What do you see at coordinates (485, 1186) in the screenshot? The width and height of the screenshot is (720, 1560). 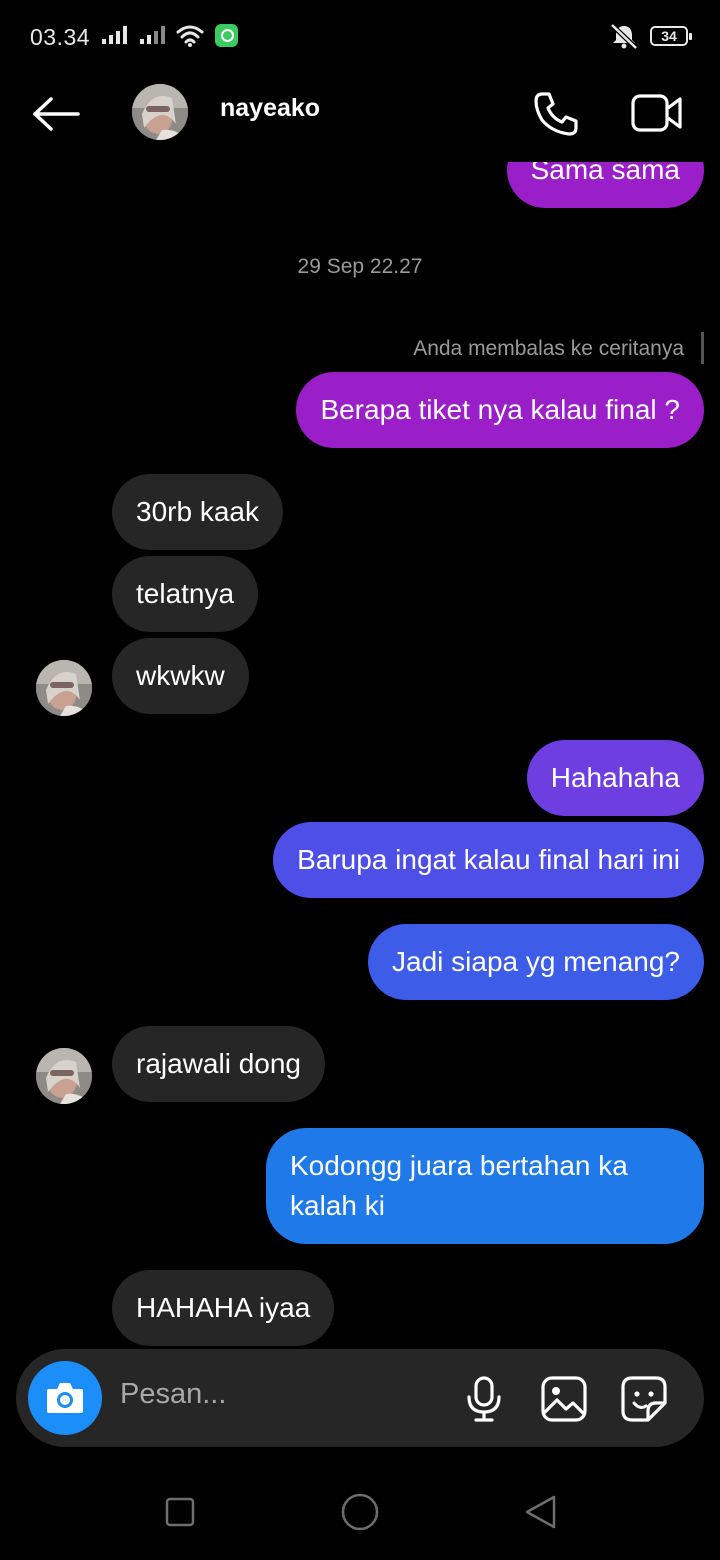 I see `message-bubble-sent: Kodongg juara bertahan ka kalah ki` at bounding box center [485, 1186].